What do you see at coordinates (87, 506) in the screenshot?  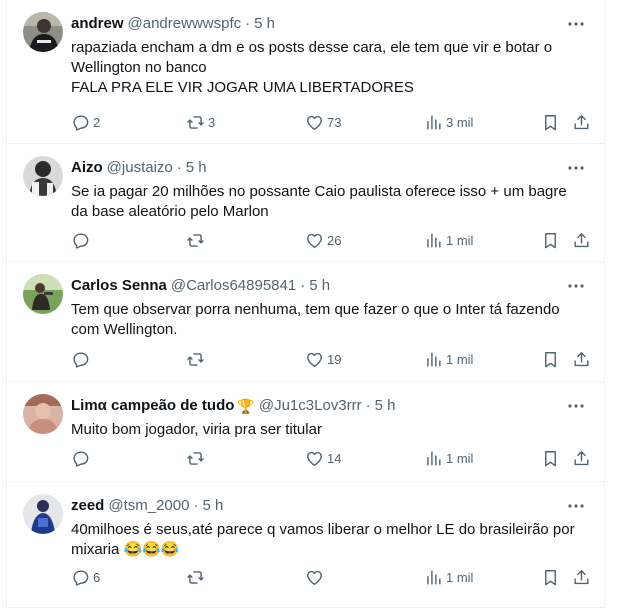 I see `display-name: zeed` at bounding box center [87, 506].